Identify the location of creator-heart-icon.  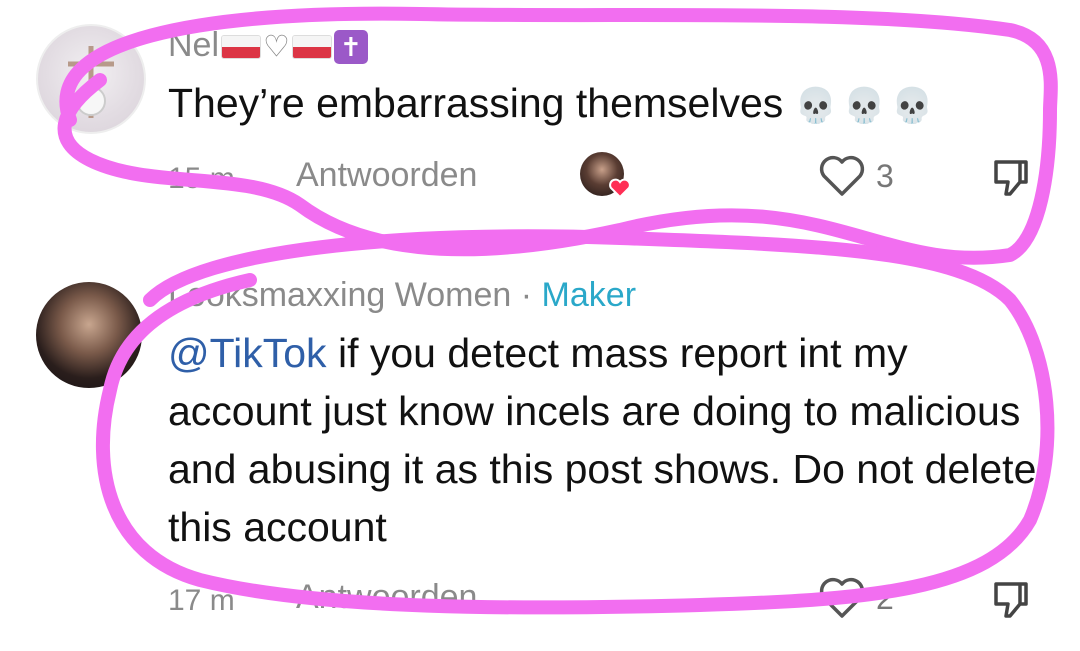
(620, 188).